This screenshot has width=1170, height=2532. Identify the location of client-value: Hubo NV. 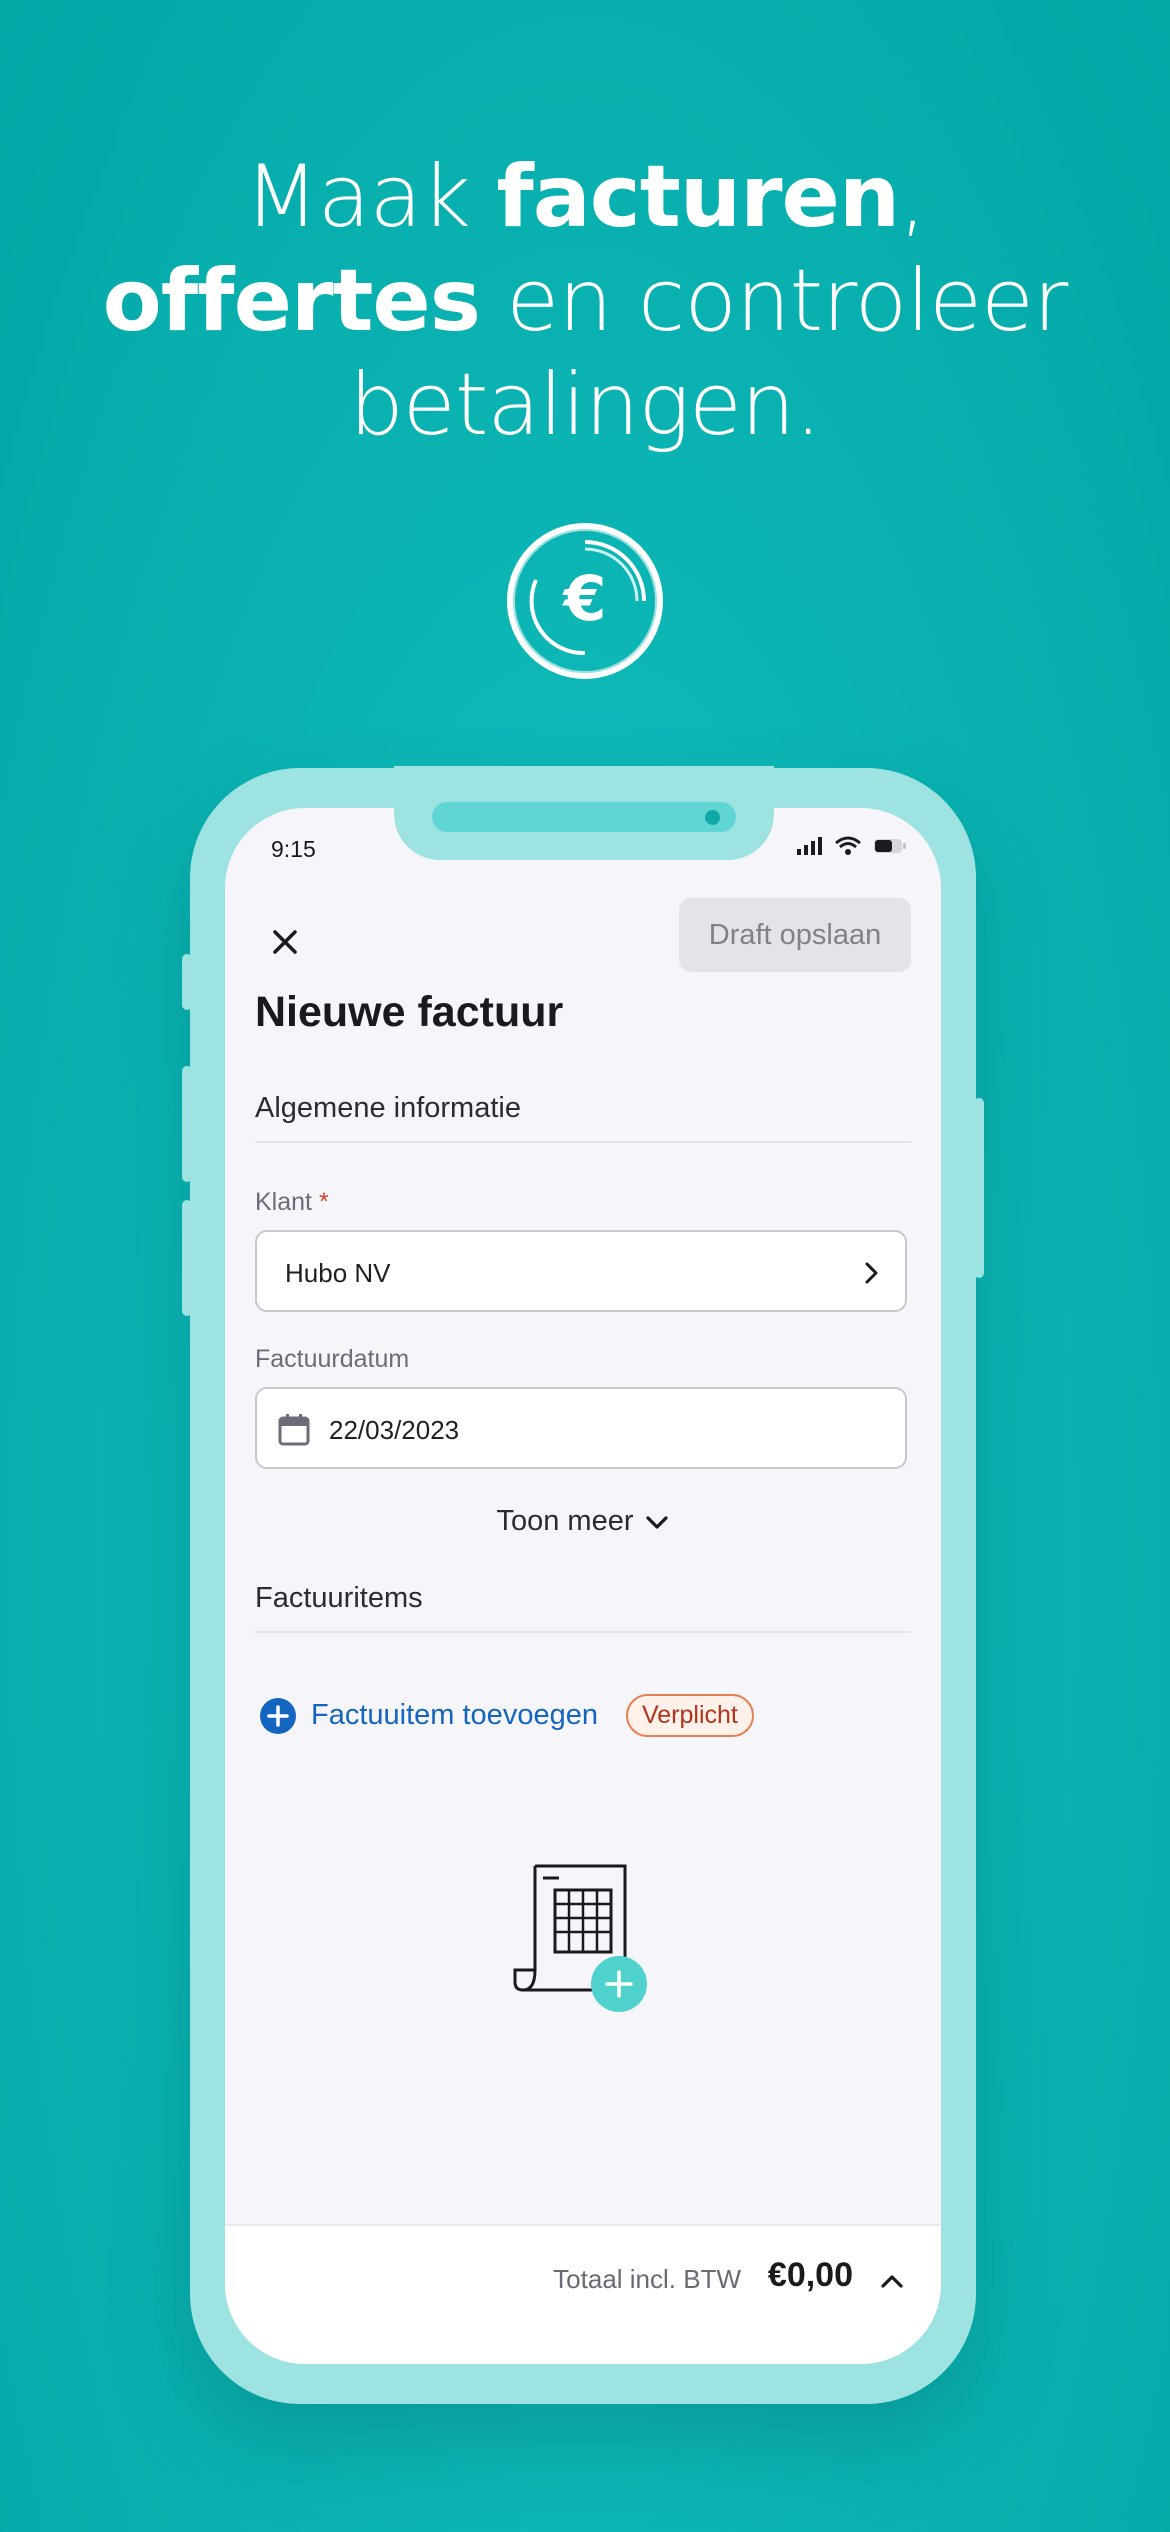
(338, 1273).